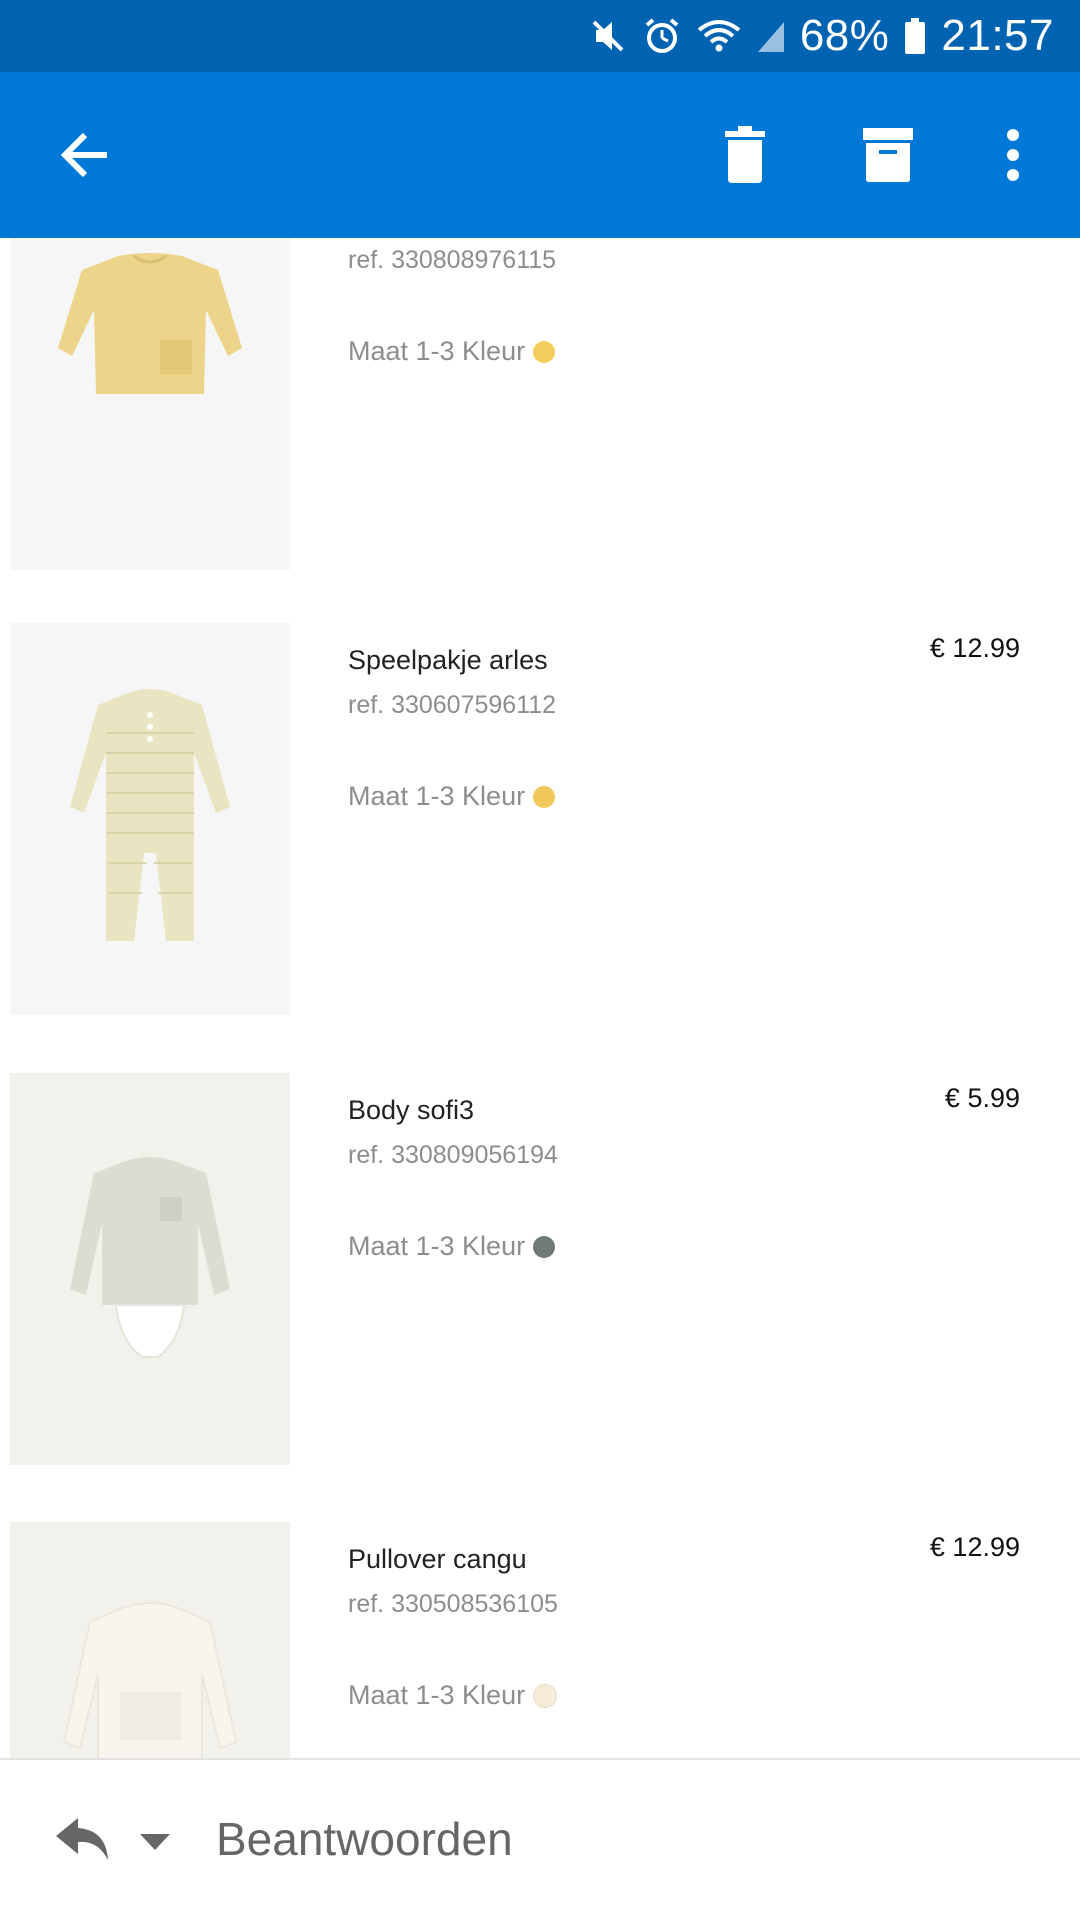 The height and width of the screenshot is (1922, 1080). I want to click on archive-button, so click(888, 155).